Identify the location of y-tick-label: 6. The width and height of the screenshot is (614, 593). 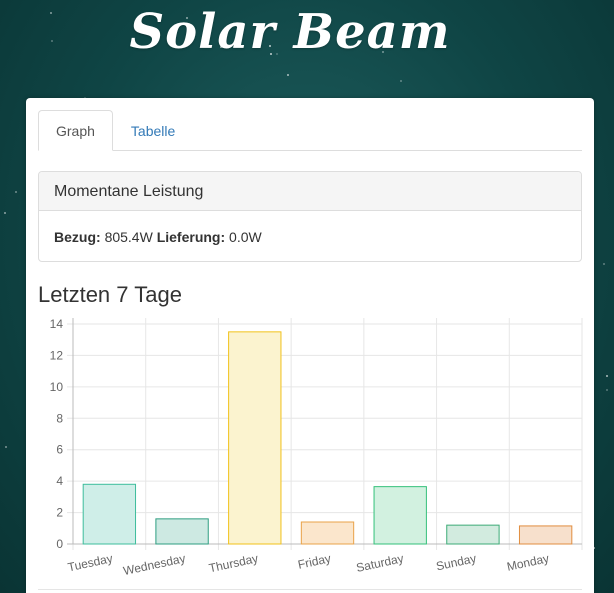
(59, 450).